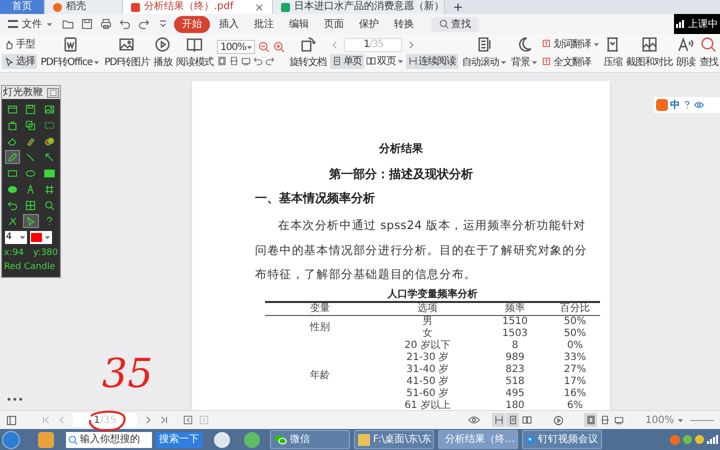 The width and height of the screenshot is (720, 450). Describe the element at coordinates (299, 24) in the screenshot. I see `menu-tab: 编辑` at that location.